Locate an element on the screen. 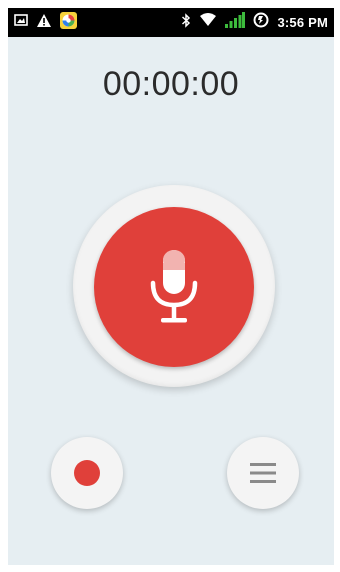 This screenshot has width=340, height=572. image-notification-icon is located at coordinates (21, 22).